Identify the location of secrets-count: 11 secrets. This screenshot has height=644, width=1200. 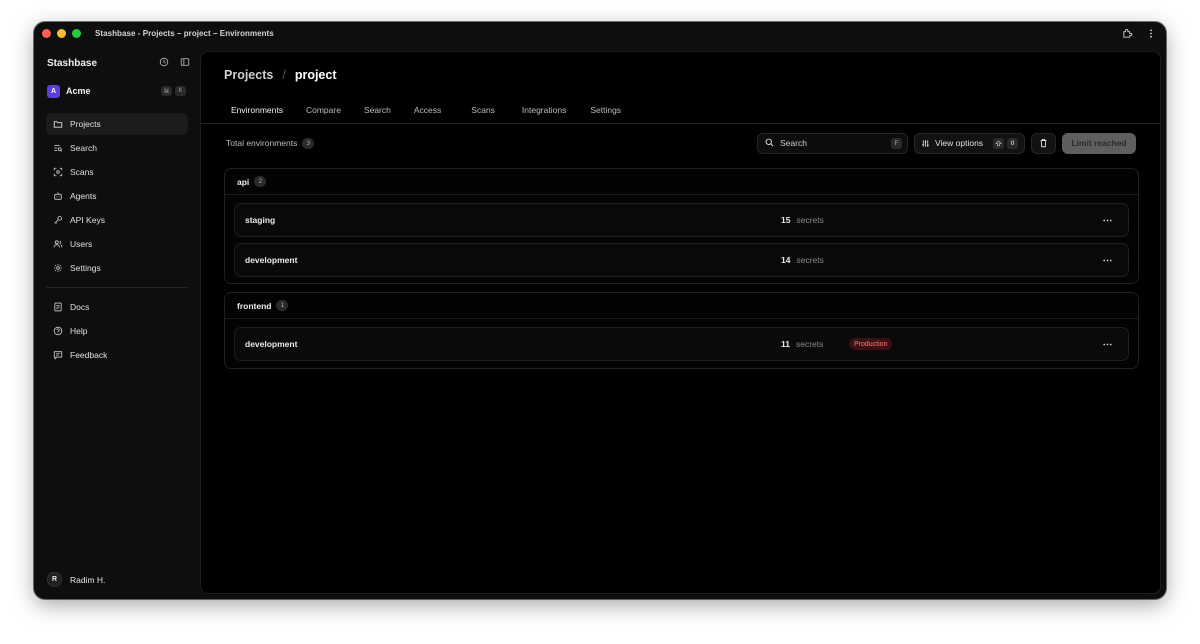
(802, 344).